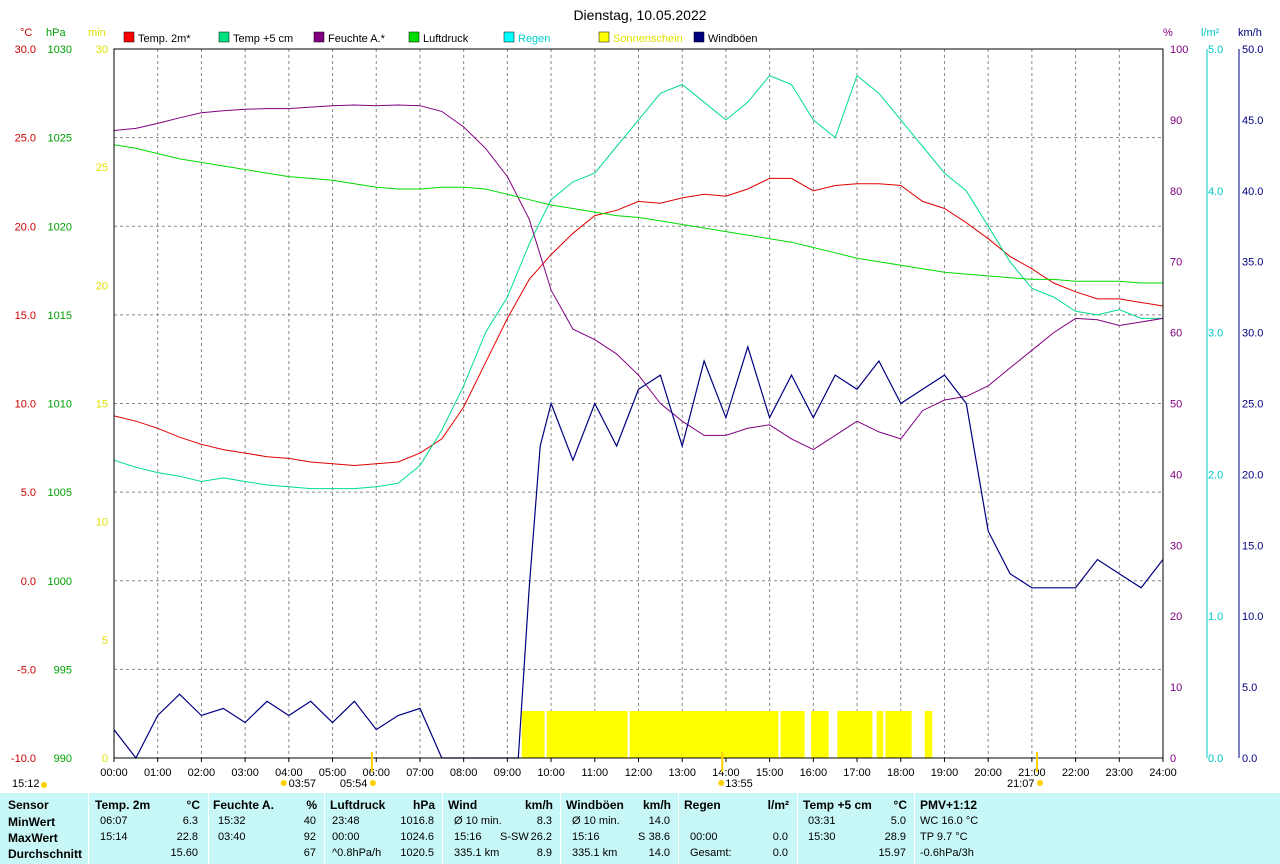 The height and width of the screenshot is (864, 1280). I want to click on rain-value: 0.0, so click(780, 853).